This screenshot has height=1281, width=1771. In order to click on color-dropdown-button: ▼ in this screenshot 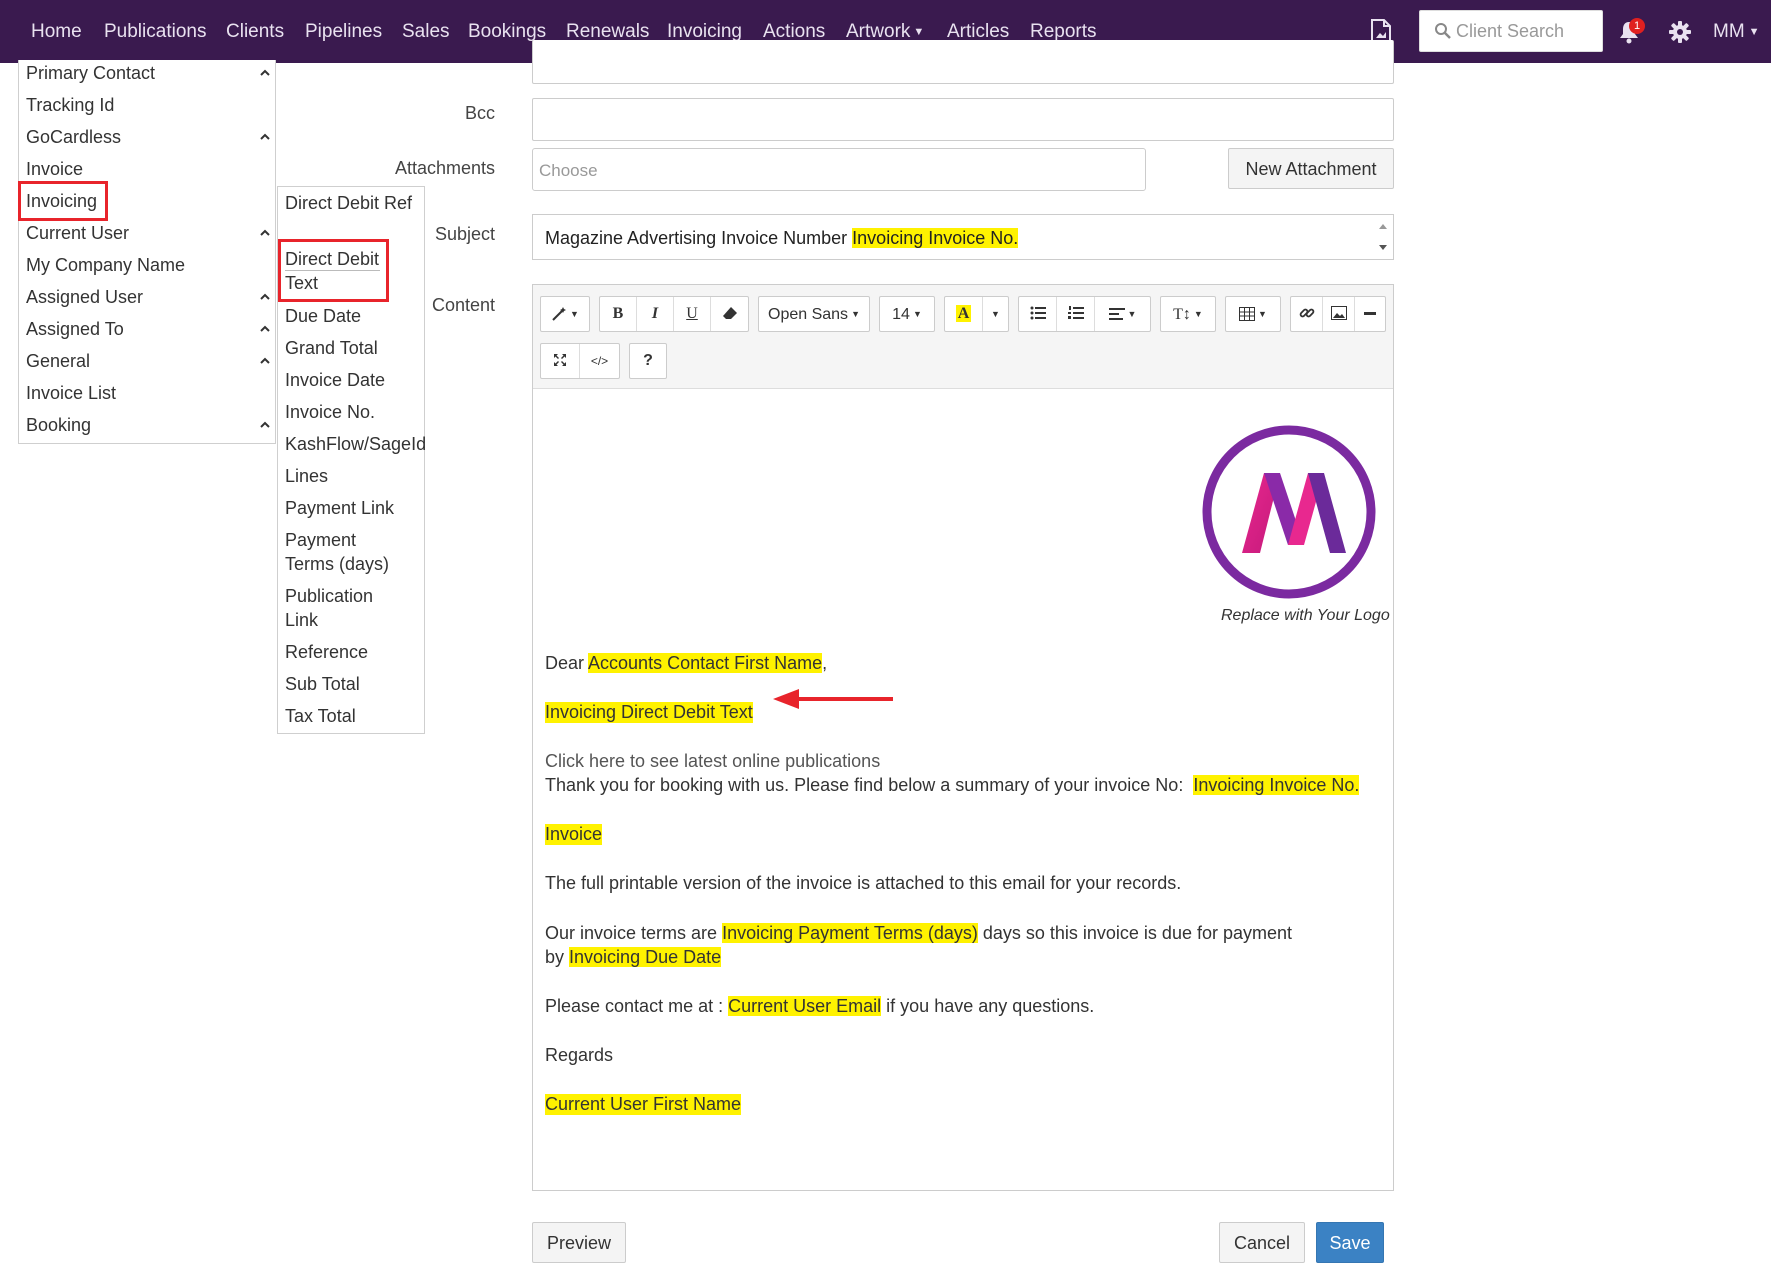, I will do `click(995, 314)`.